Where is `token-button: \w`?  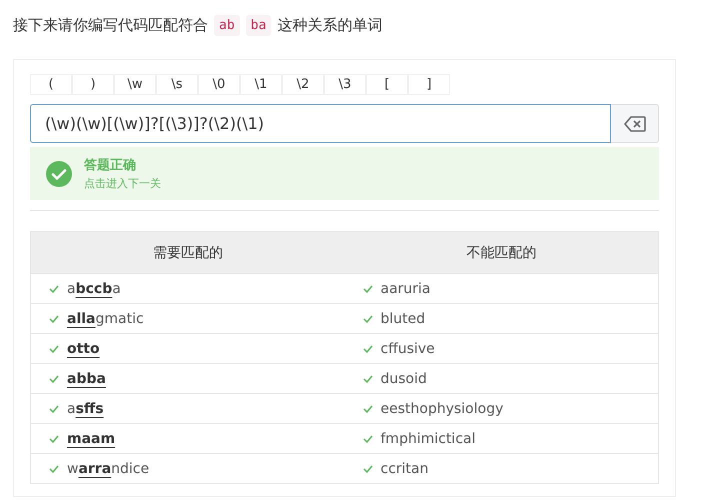 token-button: \w is located at coordinates (135, 84).